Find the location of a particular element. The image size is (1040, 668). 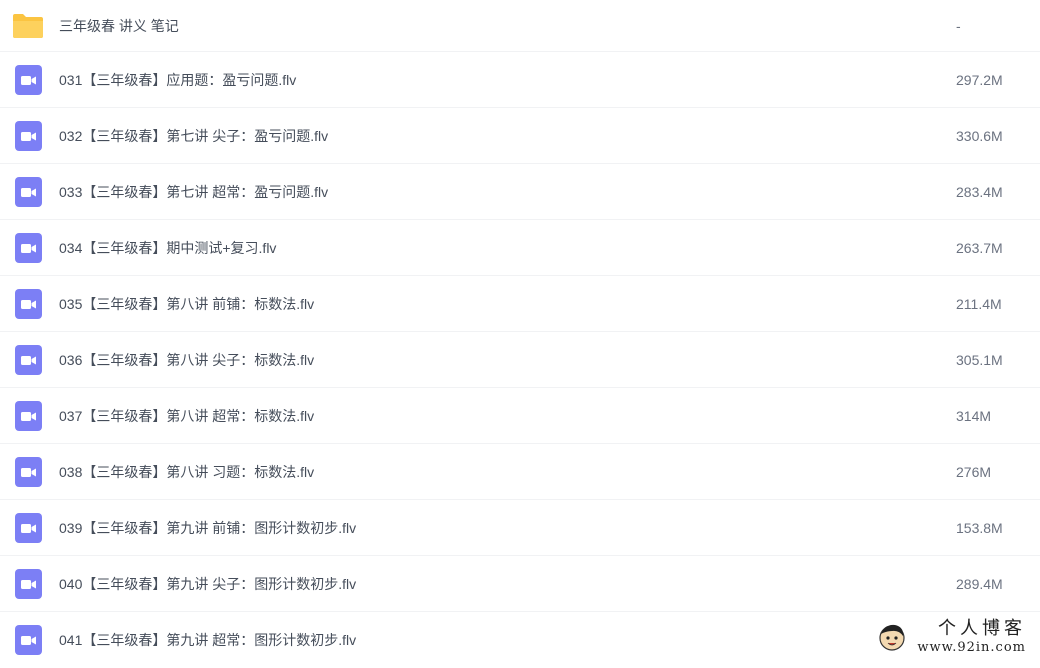

file-size: 330.6M is located at coordinates (979, 135).